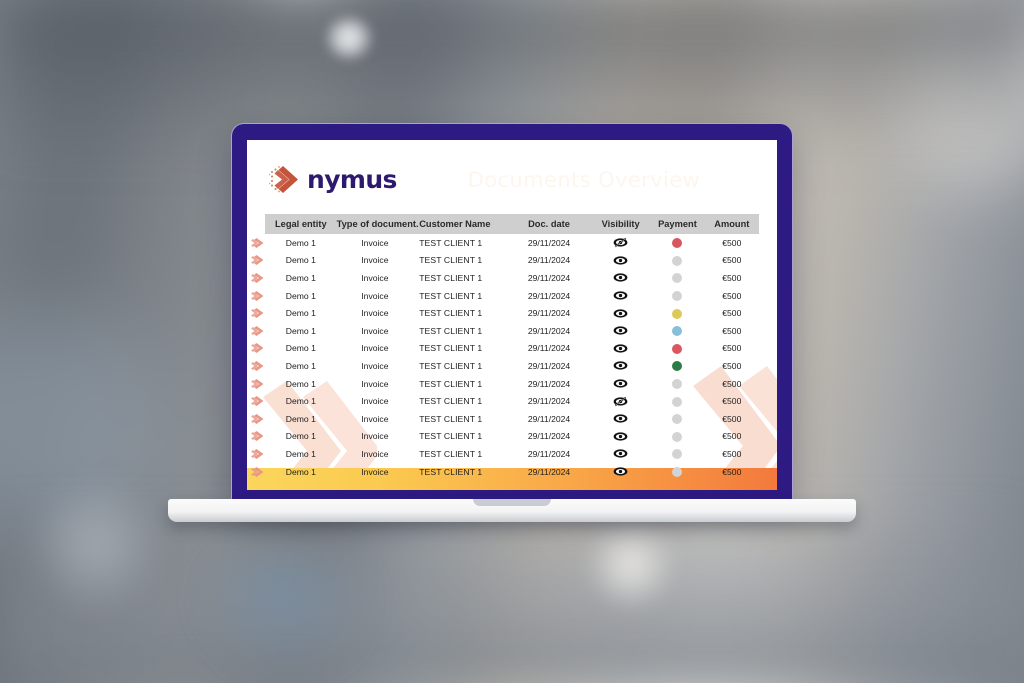  I want to click on column-header-type-of-document: Type of document., so click(377, 224).